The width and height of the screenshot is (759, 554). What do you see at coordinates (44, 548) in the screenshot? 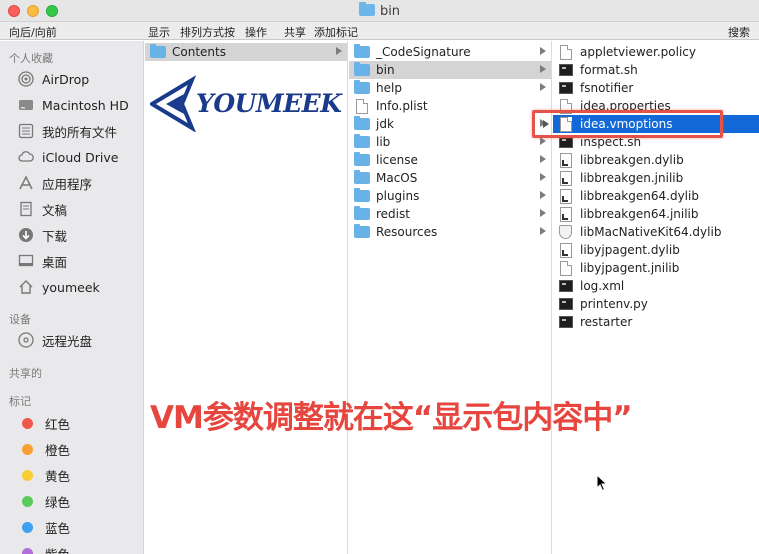
I see `sidebar-tag-purple: 紫色` at bounding box center [44, 548].